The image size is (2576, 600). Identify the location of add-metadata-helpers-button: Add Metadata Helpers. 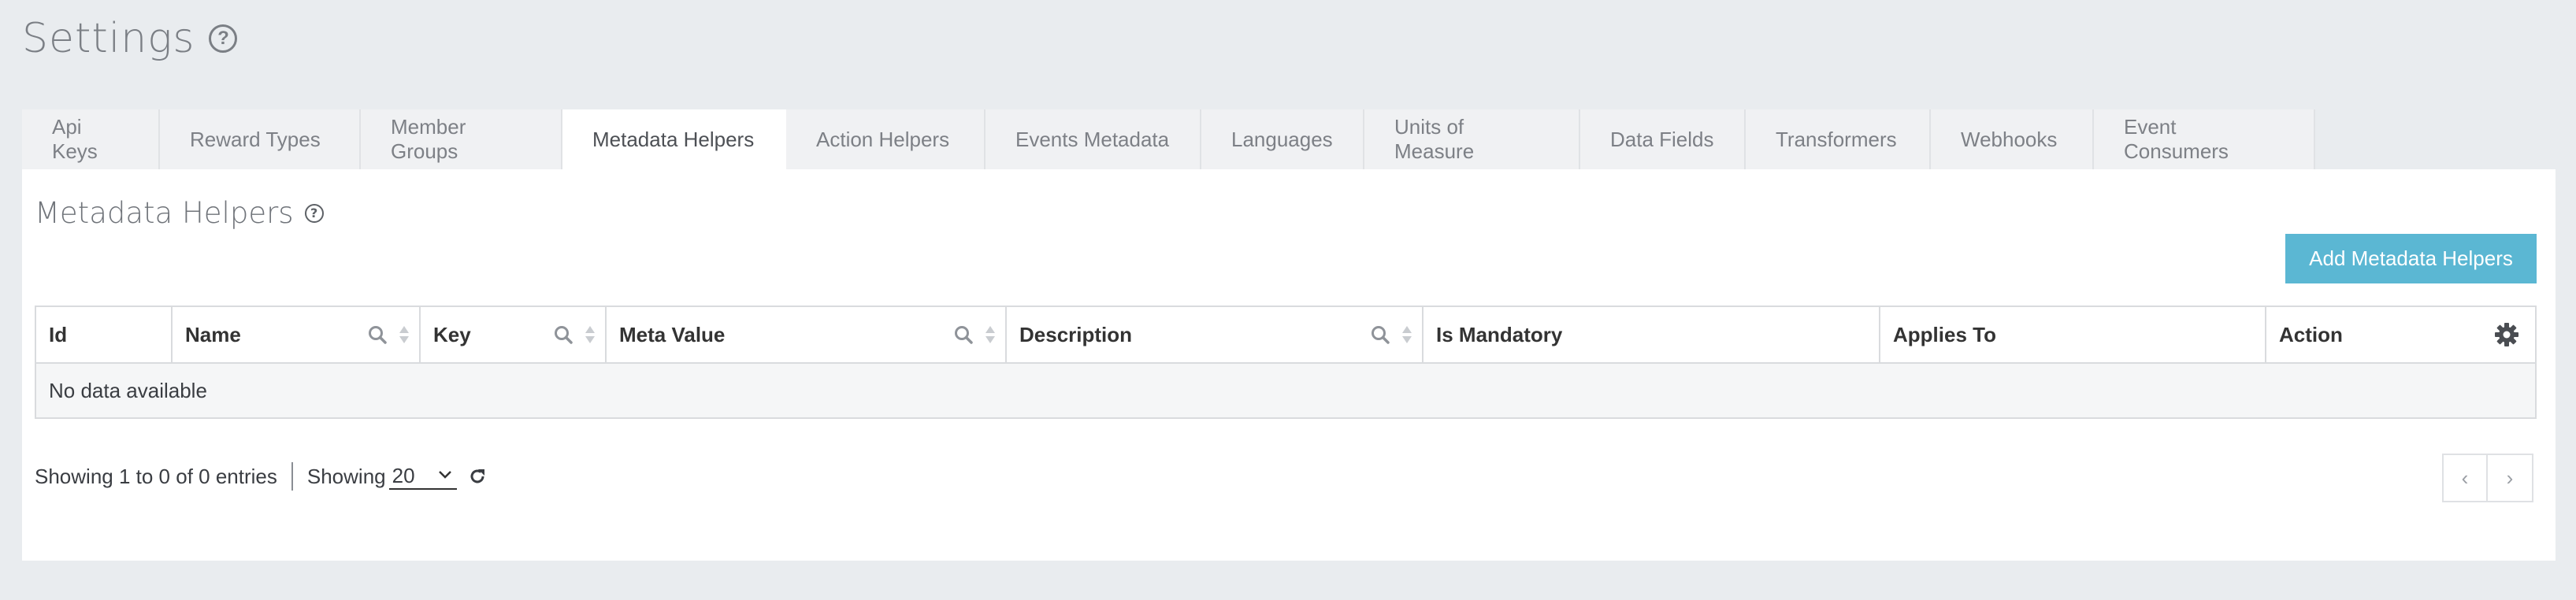
(2411, 258).